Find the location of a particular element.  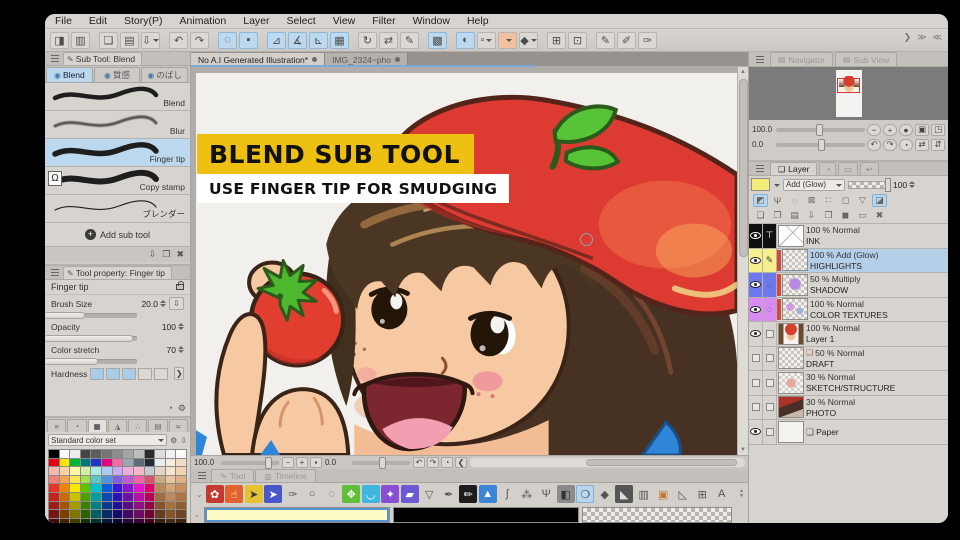

stop-icon: ▪ is located at coordinates (248, 40).